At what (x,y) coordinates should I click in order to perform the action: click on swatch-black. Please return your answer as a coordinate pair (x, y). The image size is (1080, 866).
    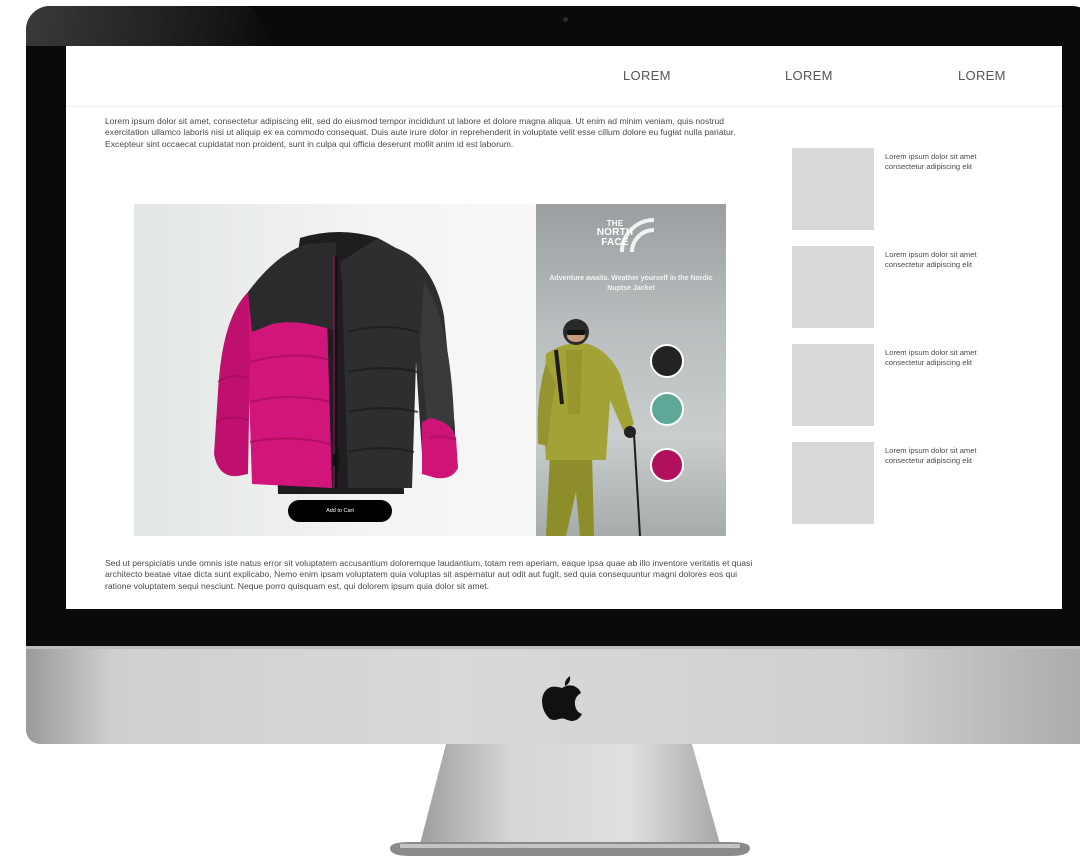
    Looking at the image, I should click on (667, 361).